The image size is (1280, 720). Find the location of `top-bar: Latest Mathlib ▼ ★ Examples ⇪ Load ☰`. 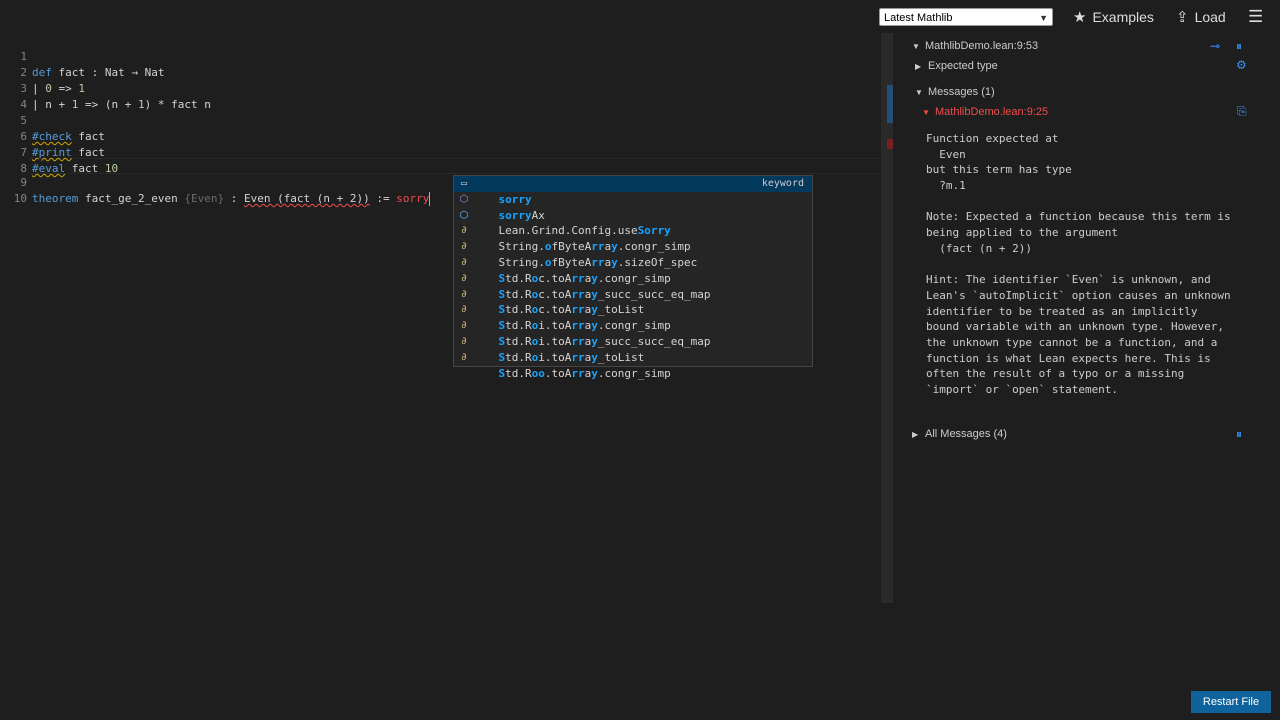

top-bar: Latest Mathlib ▼ ★ Examples ⇪ Load ☰ is located at coordinates (640, 16).